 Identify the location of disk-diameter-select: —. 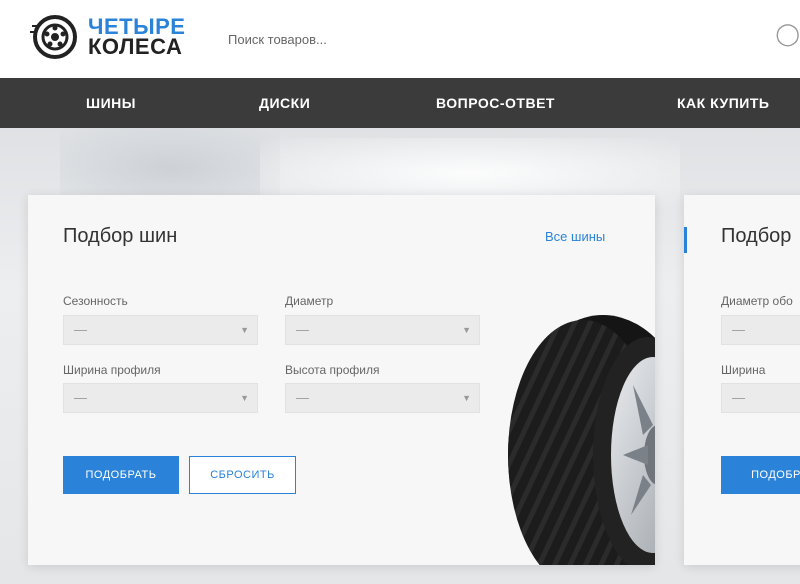
(760, 330).